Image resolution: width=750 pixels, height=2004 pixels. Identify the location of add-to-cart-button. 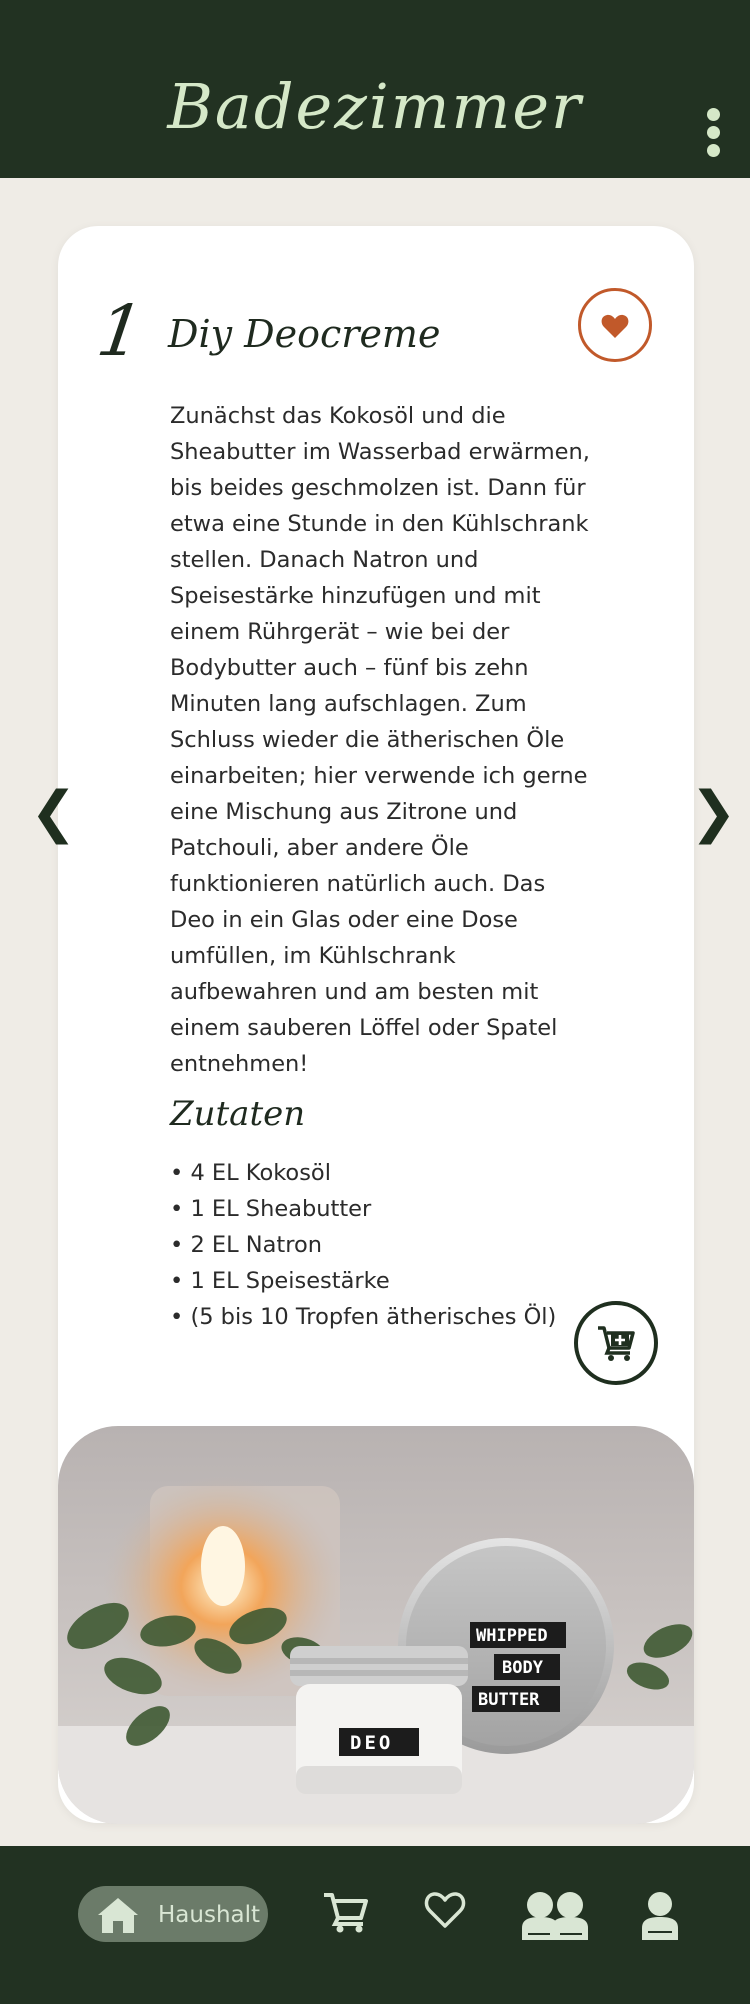
(616, 1343).